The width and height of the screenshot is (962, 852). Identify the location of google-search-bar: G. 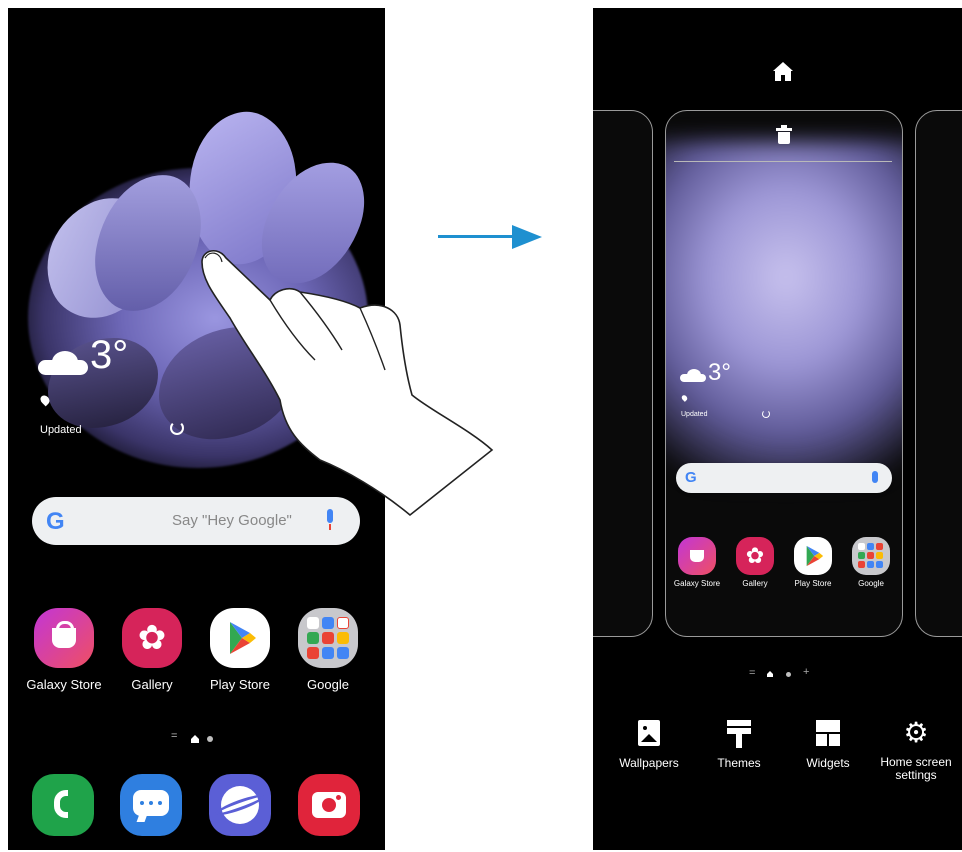
(784, 478).